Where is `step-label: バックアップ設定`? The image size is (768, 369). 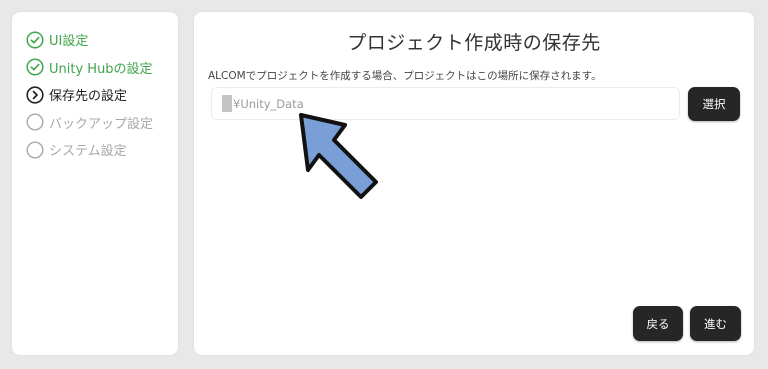
step-label: バックアップ設定 is located at coordinates (101, 124).